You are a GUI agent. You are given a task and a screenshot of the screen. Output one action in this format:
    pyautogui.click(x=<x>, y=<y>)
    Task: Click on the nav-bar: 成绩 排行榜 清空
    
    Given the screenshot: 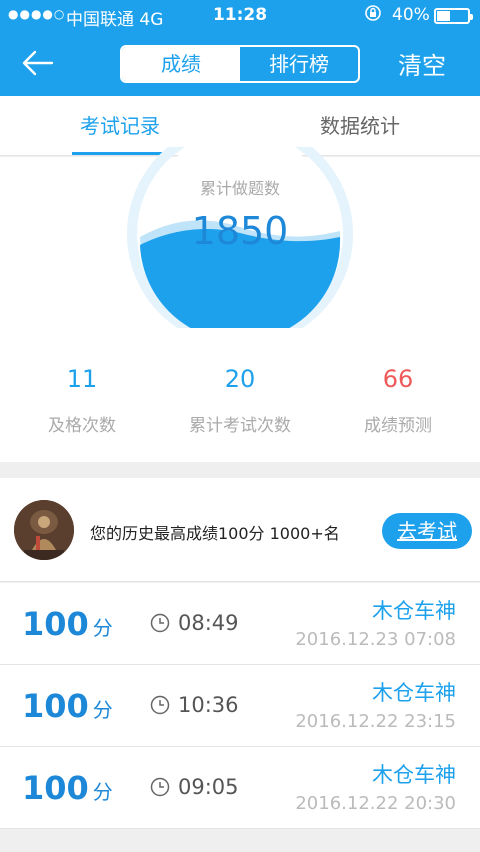 What is the action you would take?
    pyautogui.click(x=240, y=64)
    